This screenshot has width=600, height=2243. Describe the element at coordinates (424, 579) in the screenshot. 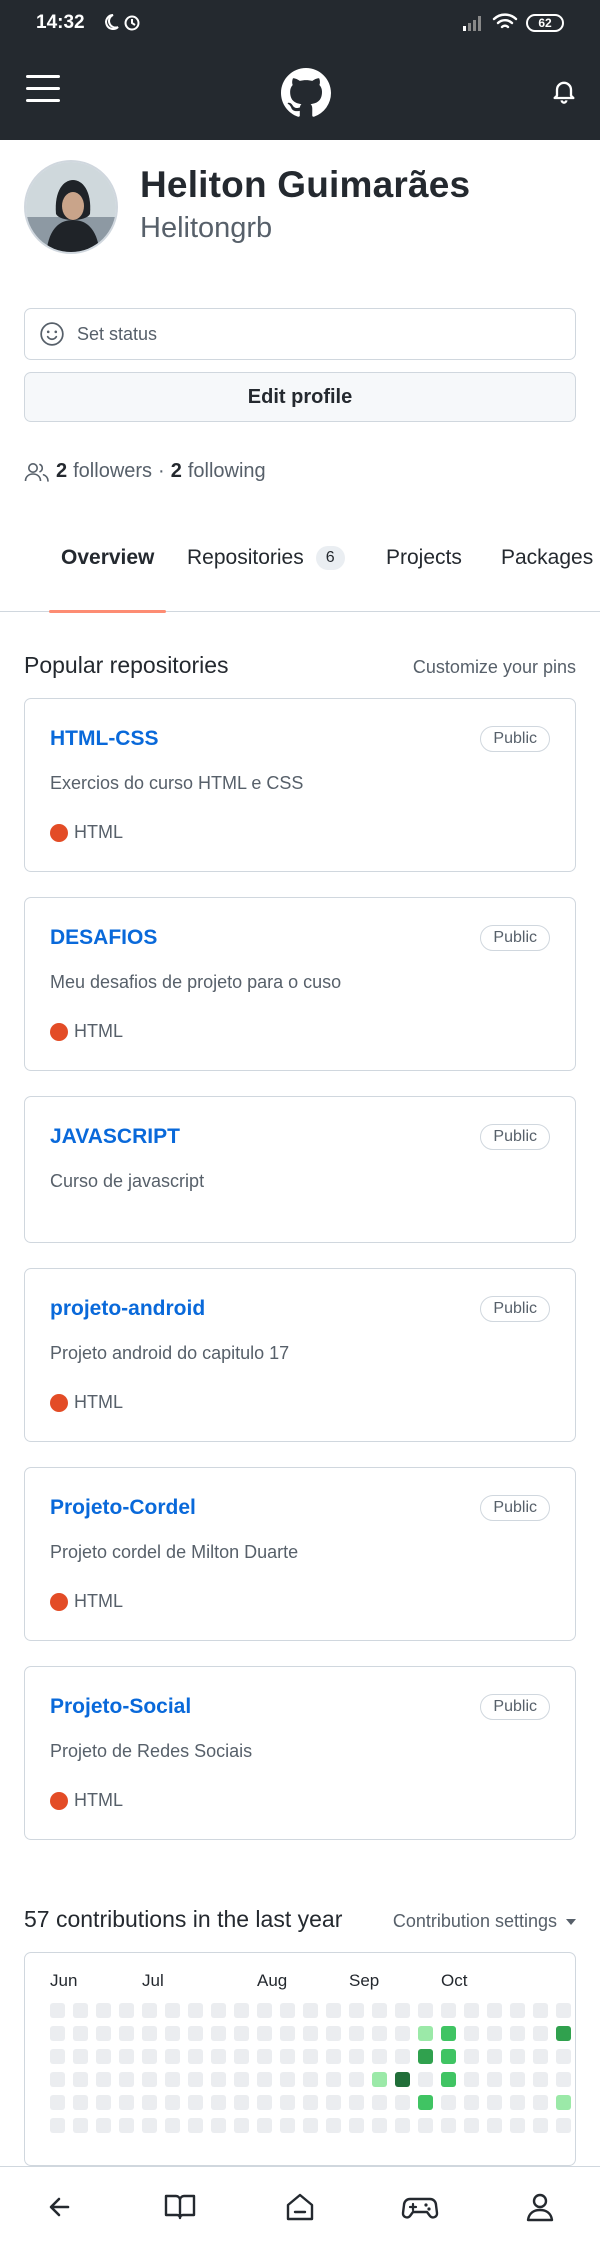

I see `tab-projects: Projects` at that location.